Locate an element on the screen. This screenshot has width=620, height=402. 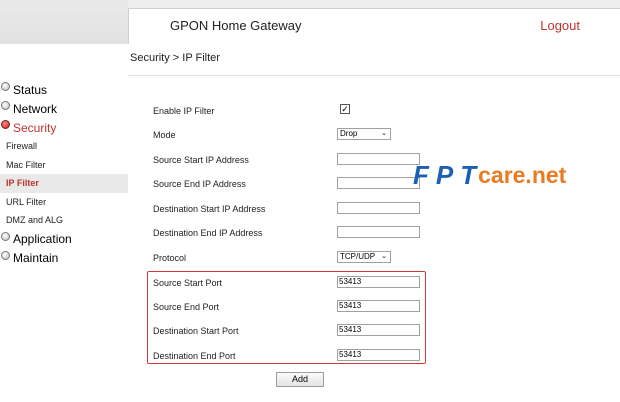
src-start-ip-label: Source Start IP Address is located at coordinates (201, 160).